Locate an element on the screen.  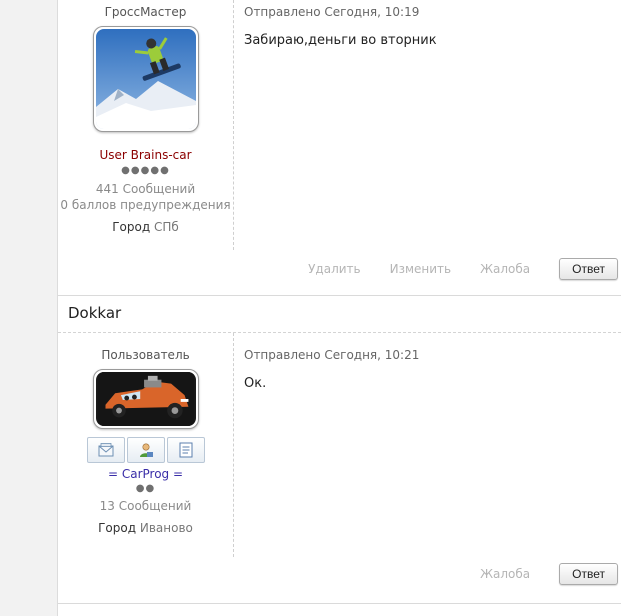
reputation-pips: ●● is located at coordinates (145, 488).